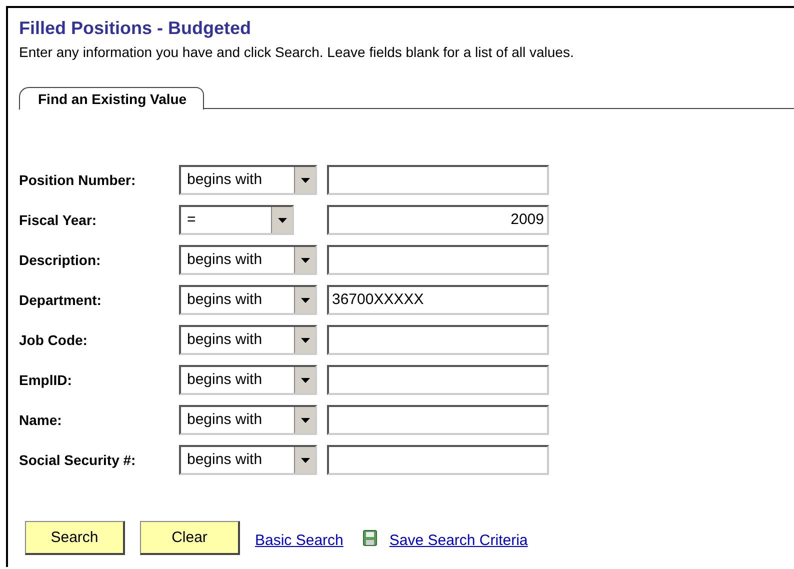 This screenshot has height=569, width=794. Describe the element at coordinates (78, 180) in the screenshot. I see `field-label: Position Number:` at that location.